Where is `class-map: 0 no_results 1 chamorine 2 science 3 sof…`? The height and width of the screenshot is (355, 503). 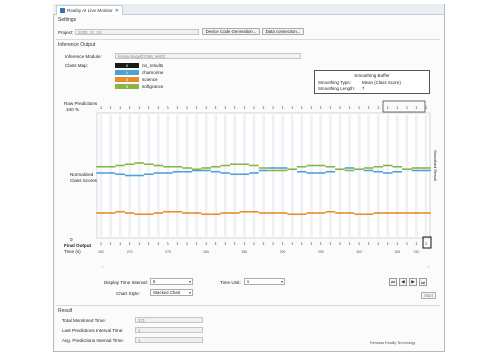
class-map: 0 no_results 1 chamorine 2 science 3 sof… is located at coordinates (139, 76).